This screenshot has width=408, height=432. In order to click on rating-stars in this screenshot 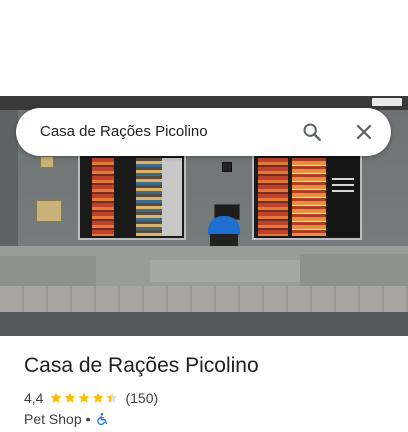, I will do `click(84, 398)`.